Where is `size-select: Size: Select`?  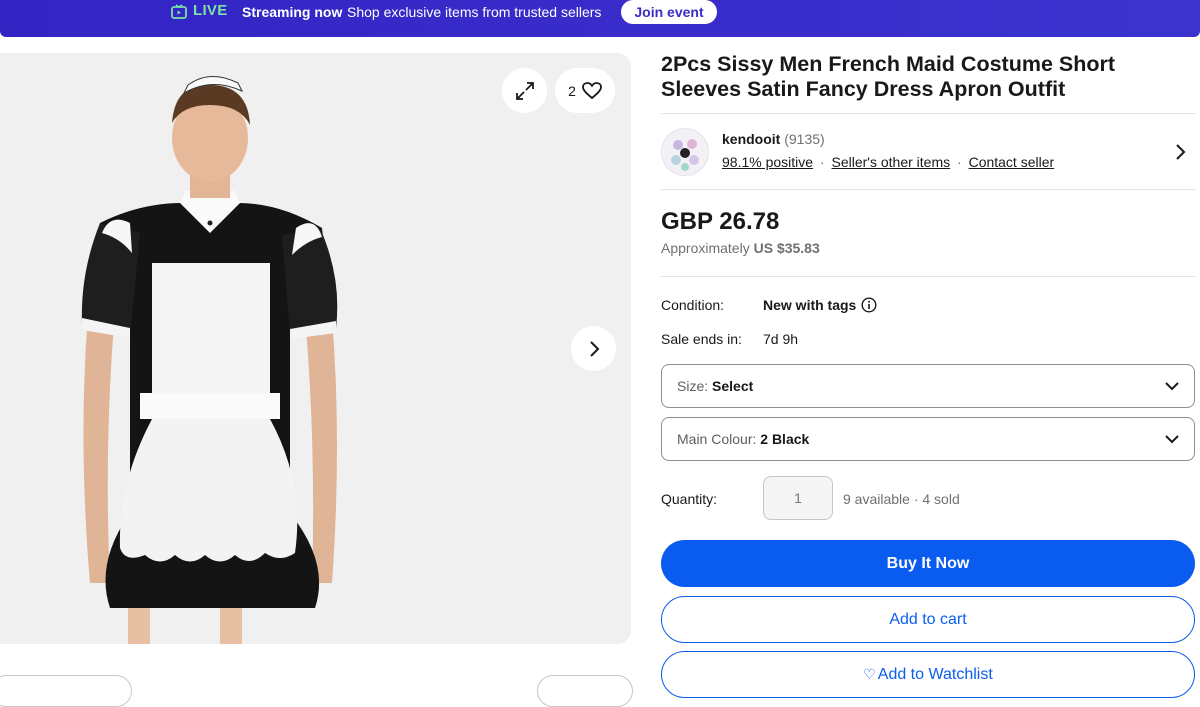 size-select: Size: Select is located at coordinates (928, 386).